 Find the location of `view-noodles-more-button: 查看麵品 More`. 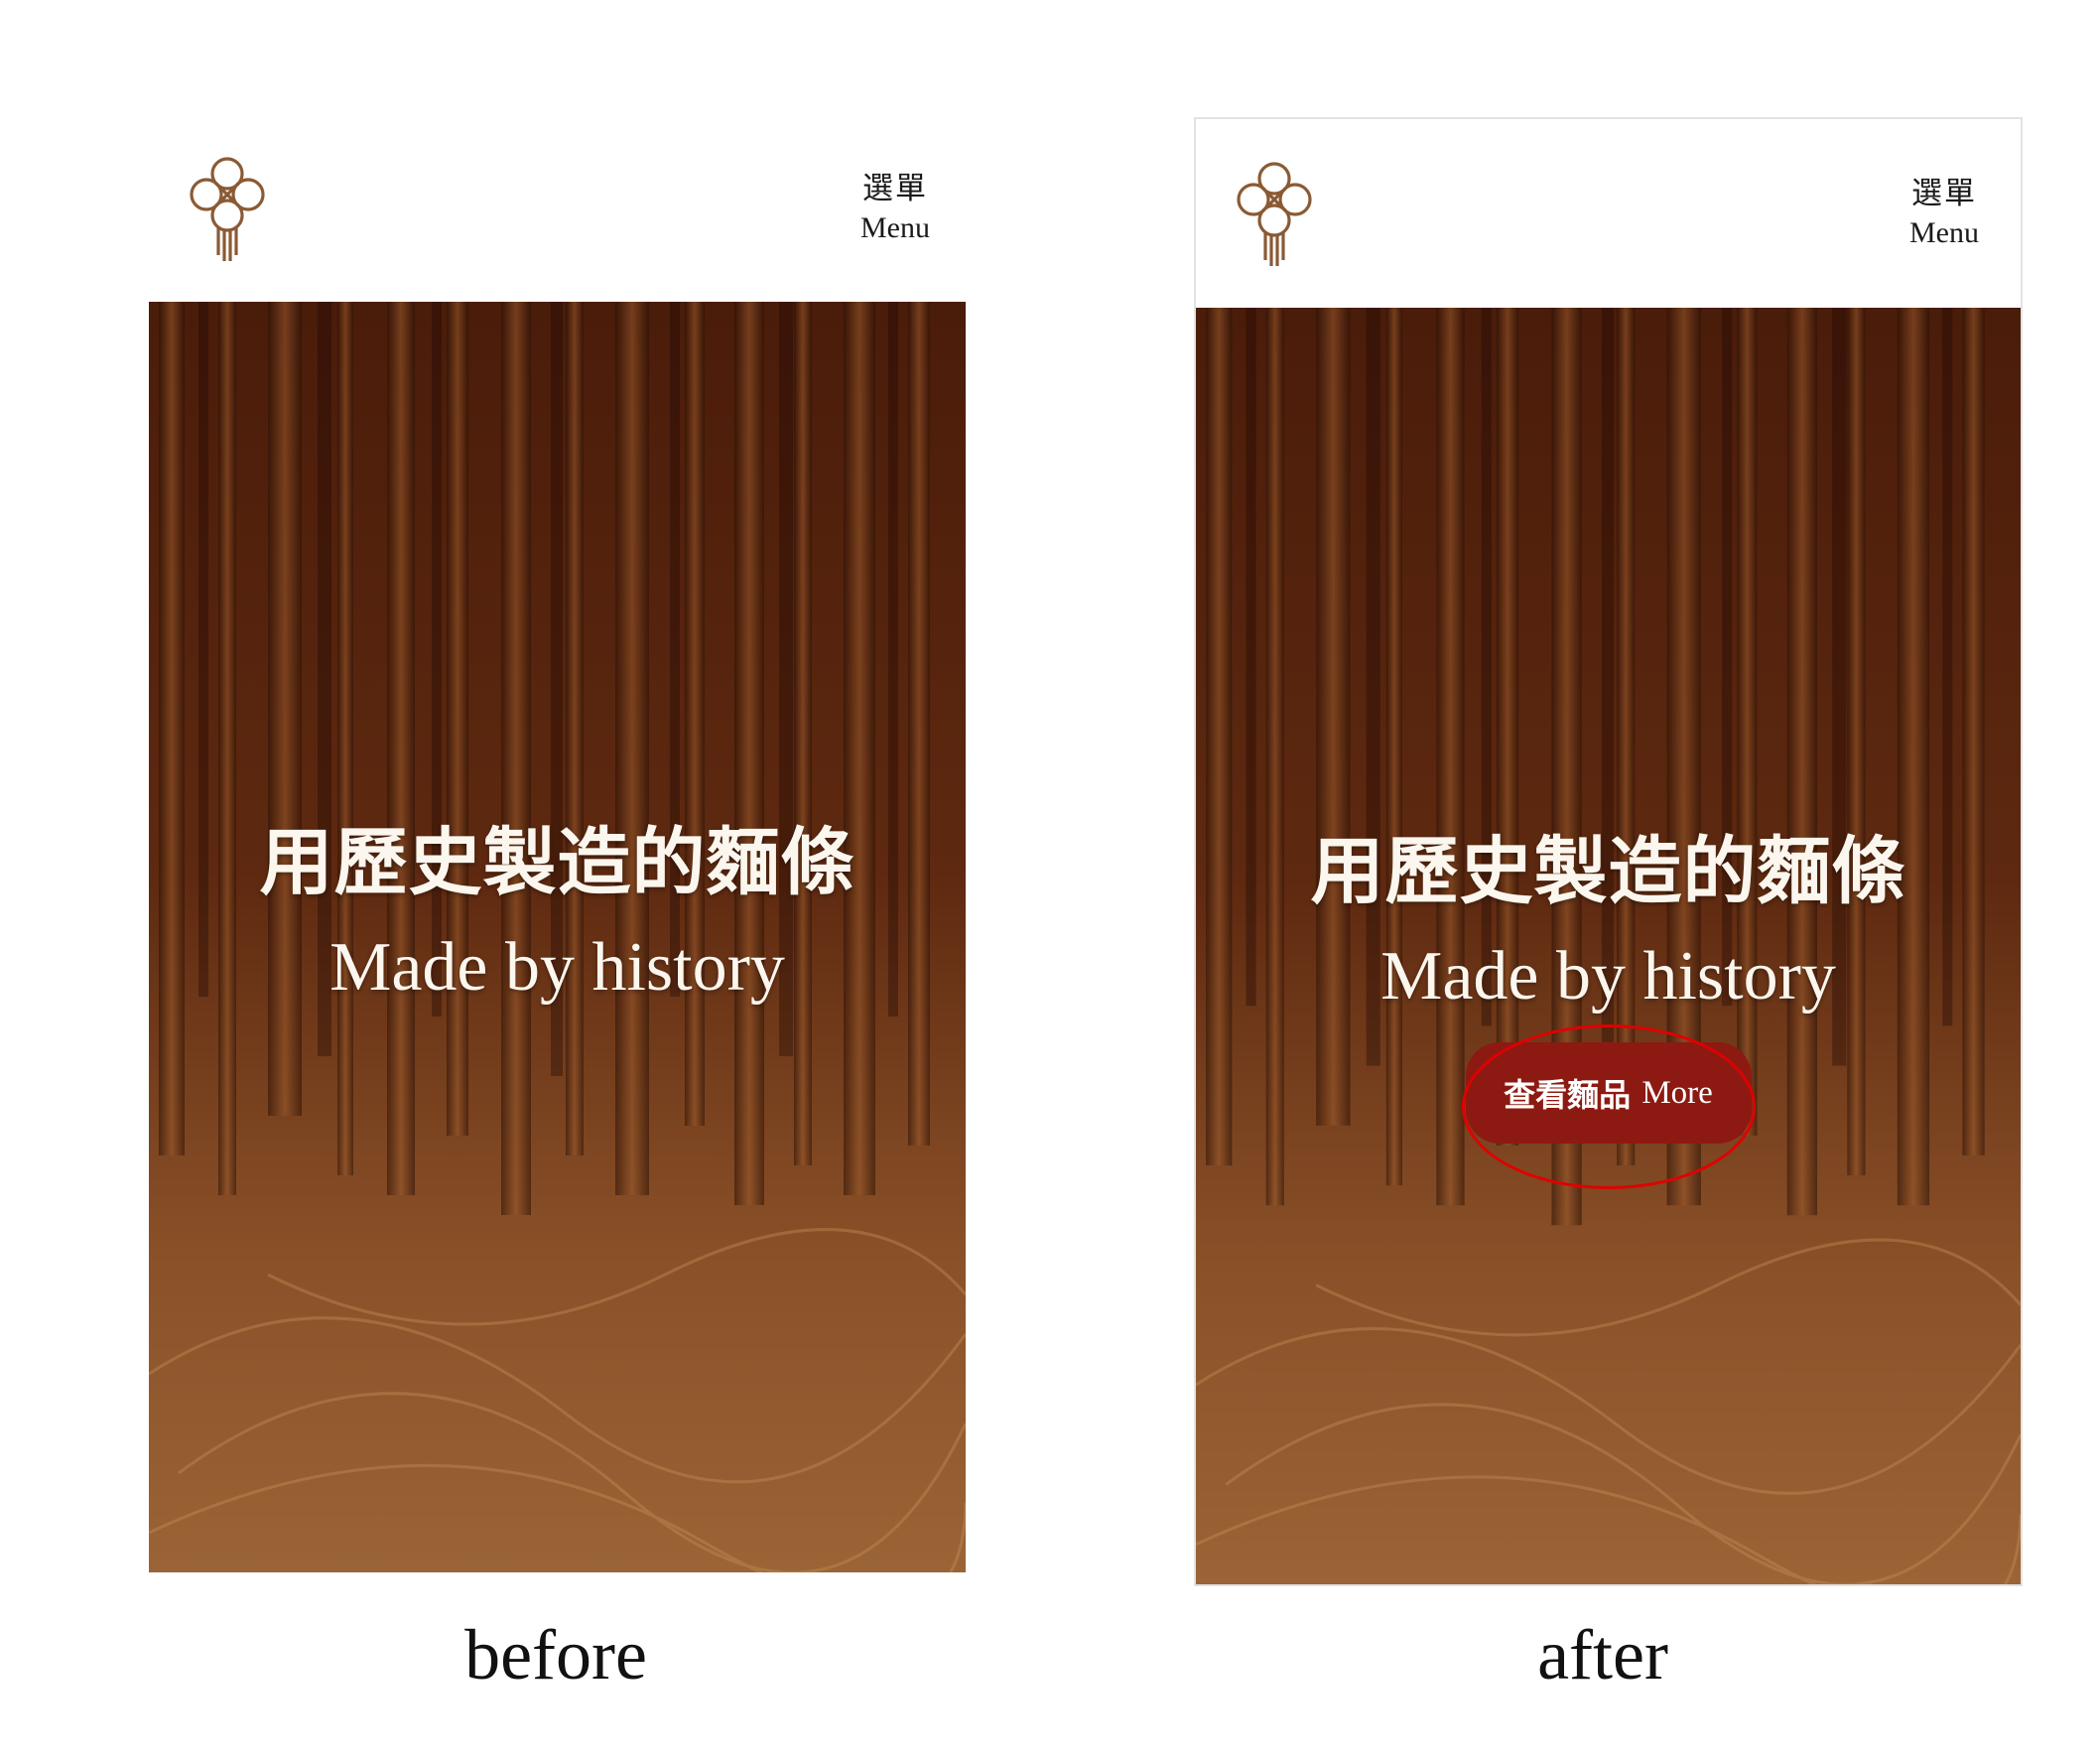

view-noodles-more-button: 查看麵品 More is located at coordinates (1609, 1093).